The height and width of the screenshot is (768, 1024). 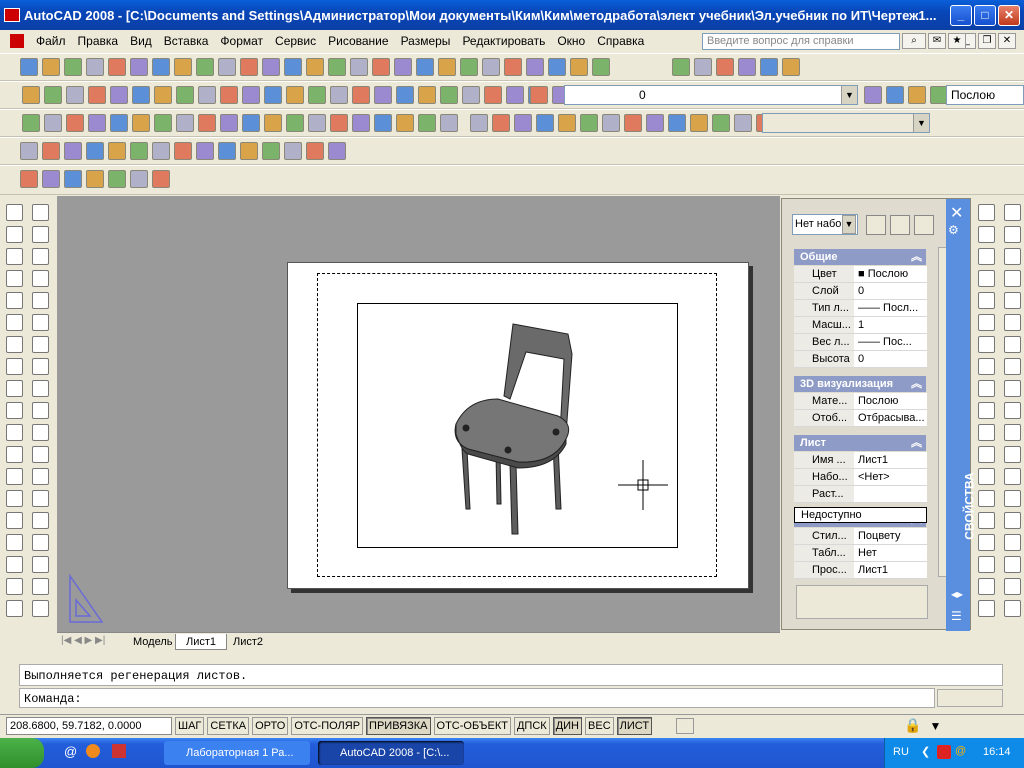 What do you see at coordinates (912, 725) in the screenshot?
I see `lock-icon: 🔒` at bounding box center [912, 725].